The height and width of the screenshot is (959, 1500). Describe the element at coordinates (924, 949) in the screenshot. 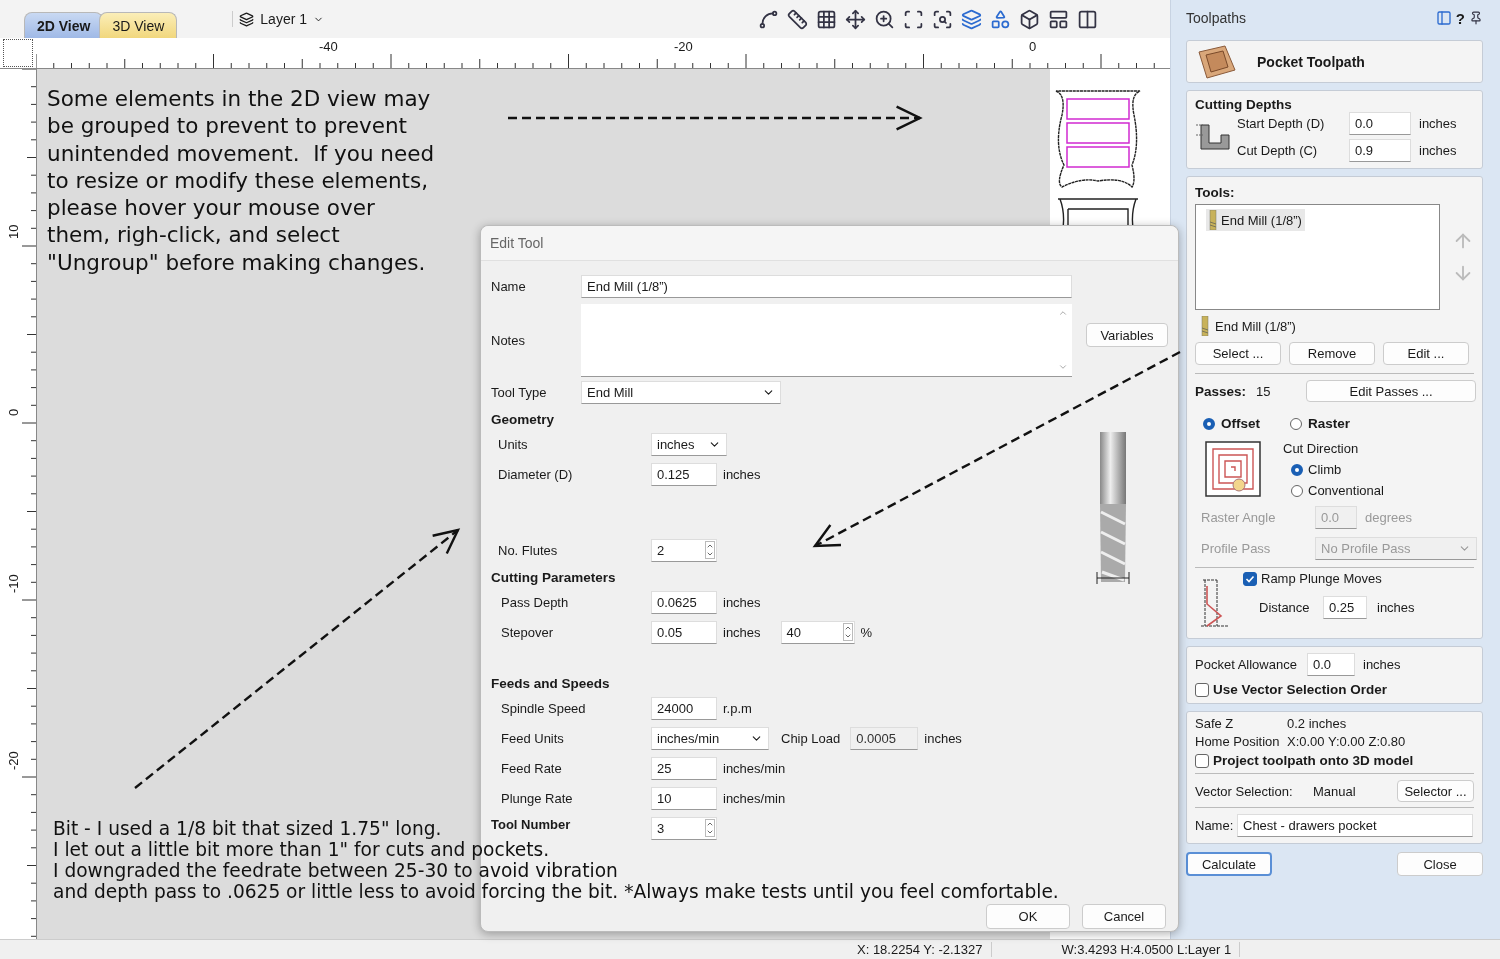

I see `cursor-coordinates: X: 18.2254 Y: -2.1327` at that location.